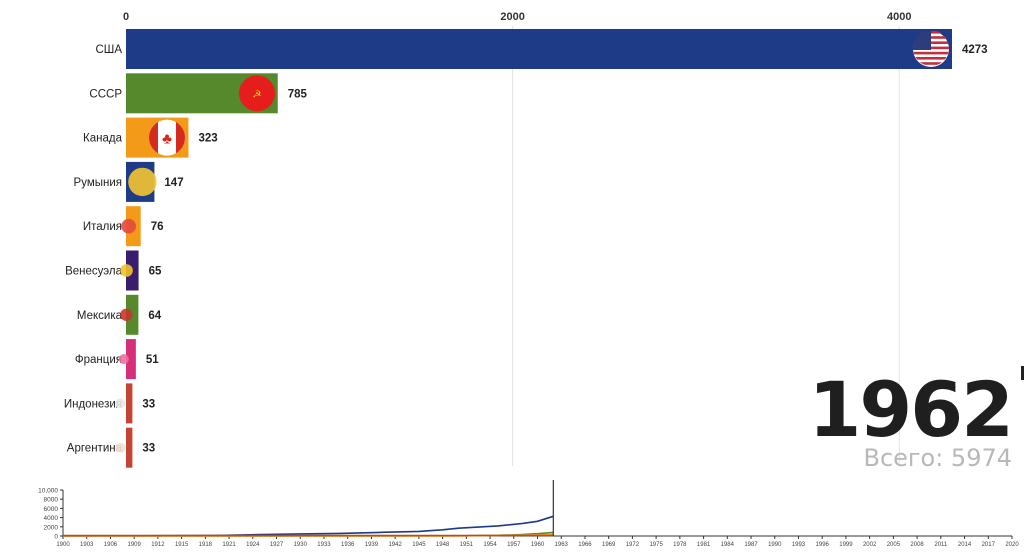  What do you see at coordinates (308, 526) in the screenshot?
I see `series-line` at bounding box center [308, 526].